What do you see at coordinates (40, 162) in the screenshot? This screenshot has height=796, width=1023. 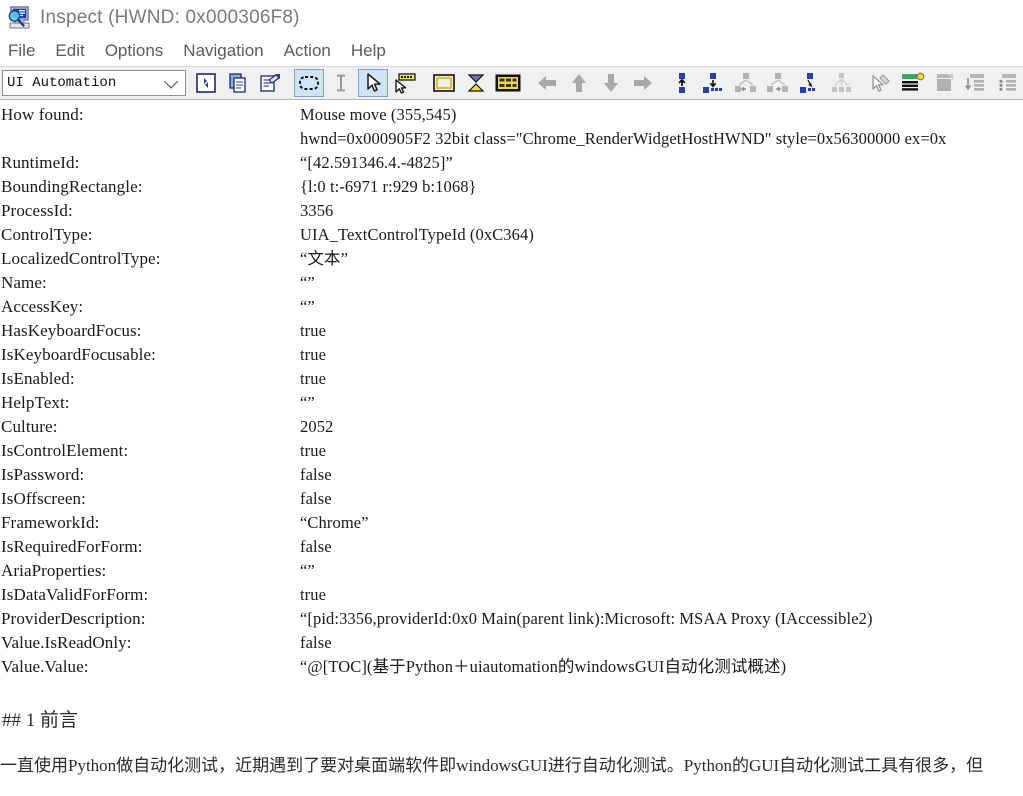 I see `property-label: RuntimeId:` at bounding box center [40, 162].